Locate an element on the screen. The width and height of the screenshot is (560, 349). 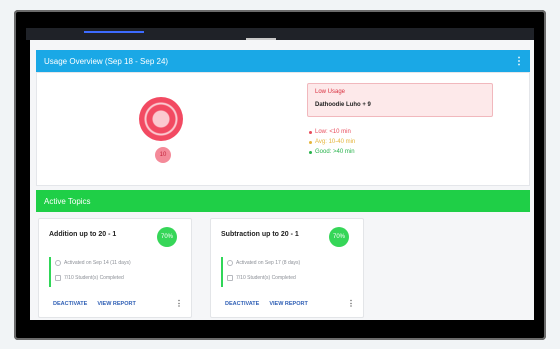
ring-count-badge: 10 is located at coordinates (163, 155).